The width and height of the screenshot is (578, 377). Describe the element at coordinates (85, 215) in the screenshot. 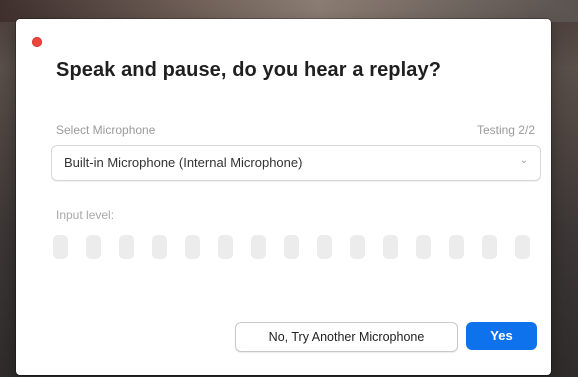

I see `input-level-label: Input level:` at that location.